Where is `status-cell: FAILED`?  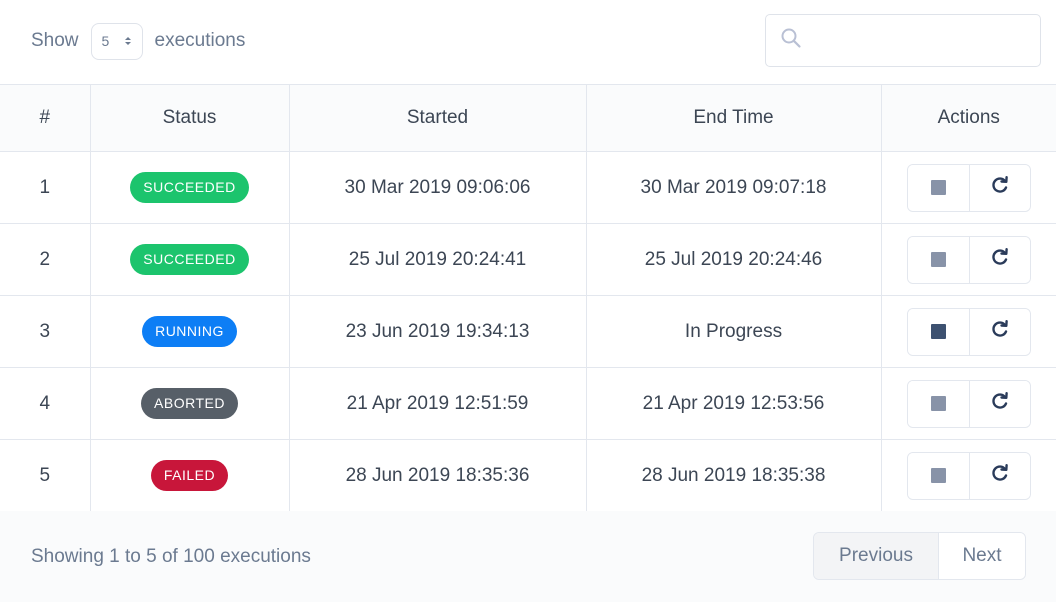 status-cell: FAILED is located at coordinates (189, 475).